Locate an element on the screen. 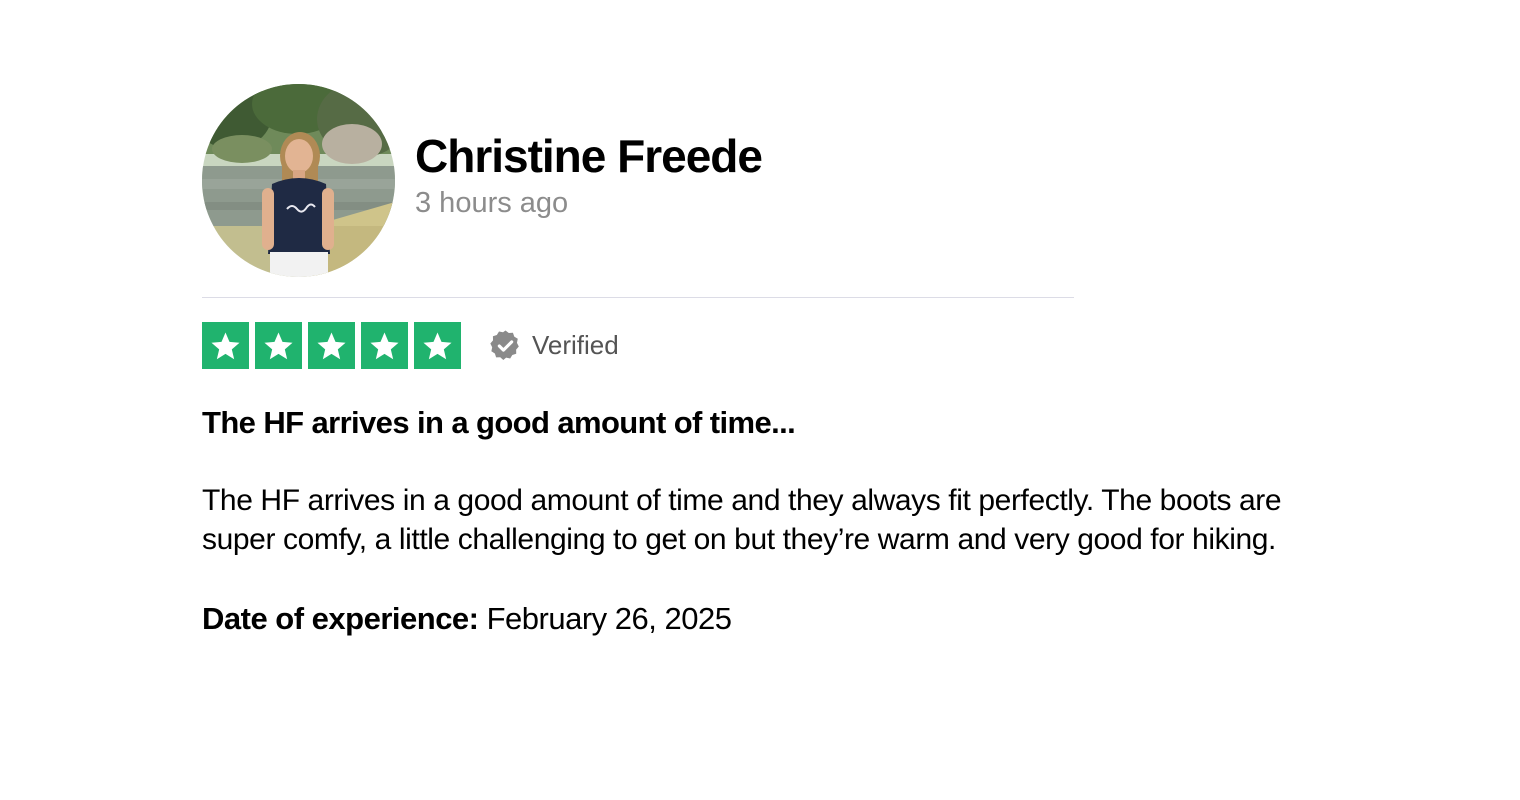 This screenshot has width=1520, height=800. avatar-photo is located at coordinates (298, 180).